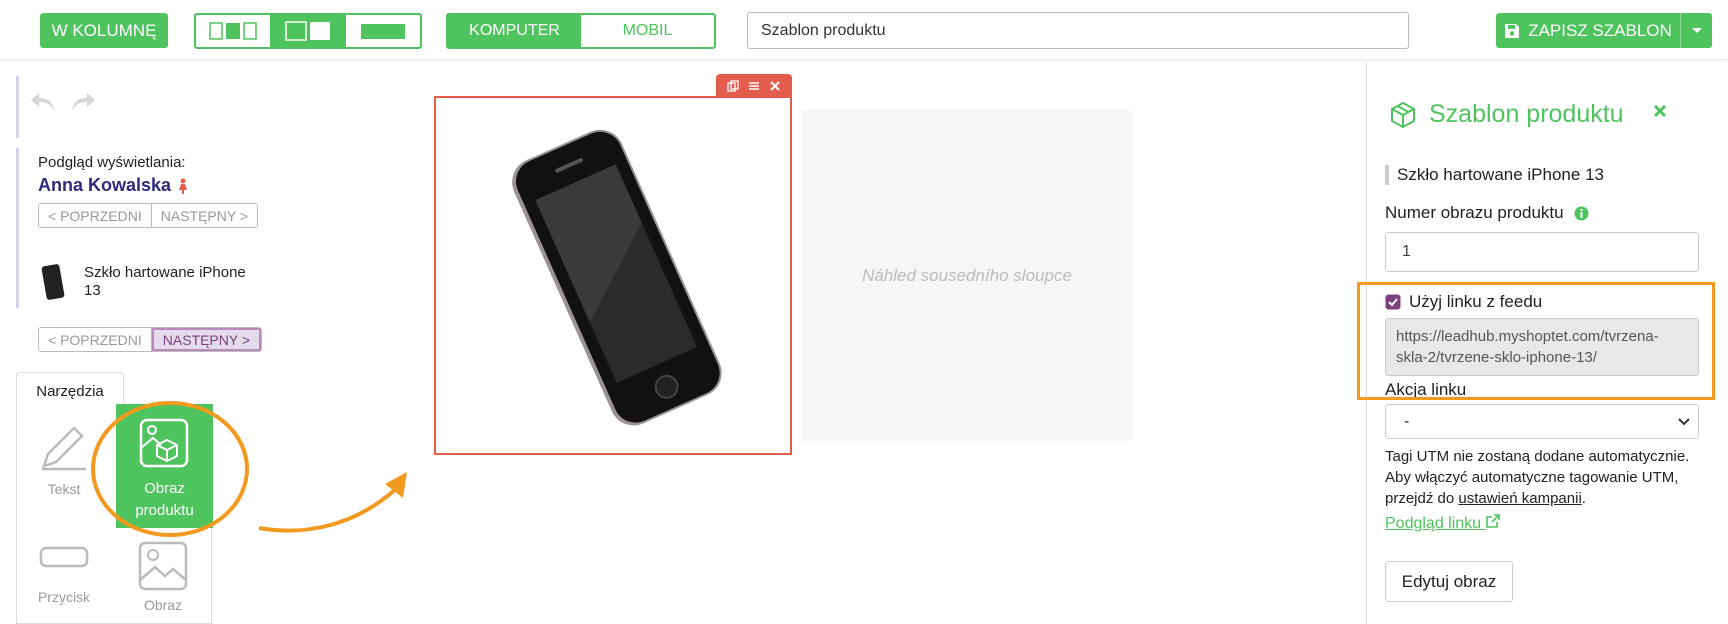 Image resolution: width=1728 pixels, height=624 pixels. I want to click on layout-selector, so click(308, 31).